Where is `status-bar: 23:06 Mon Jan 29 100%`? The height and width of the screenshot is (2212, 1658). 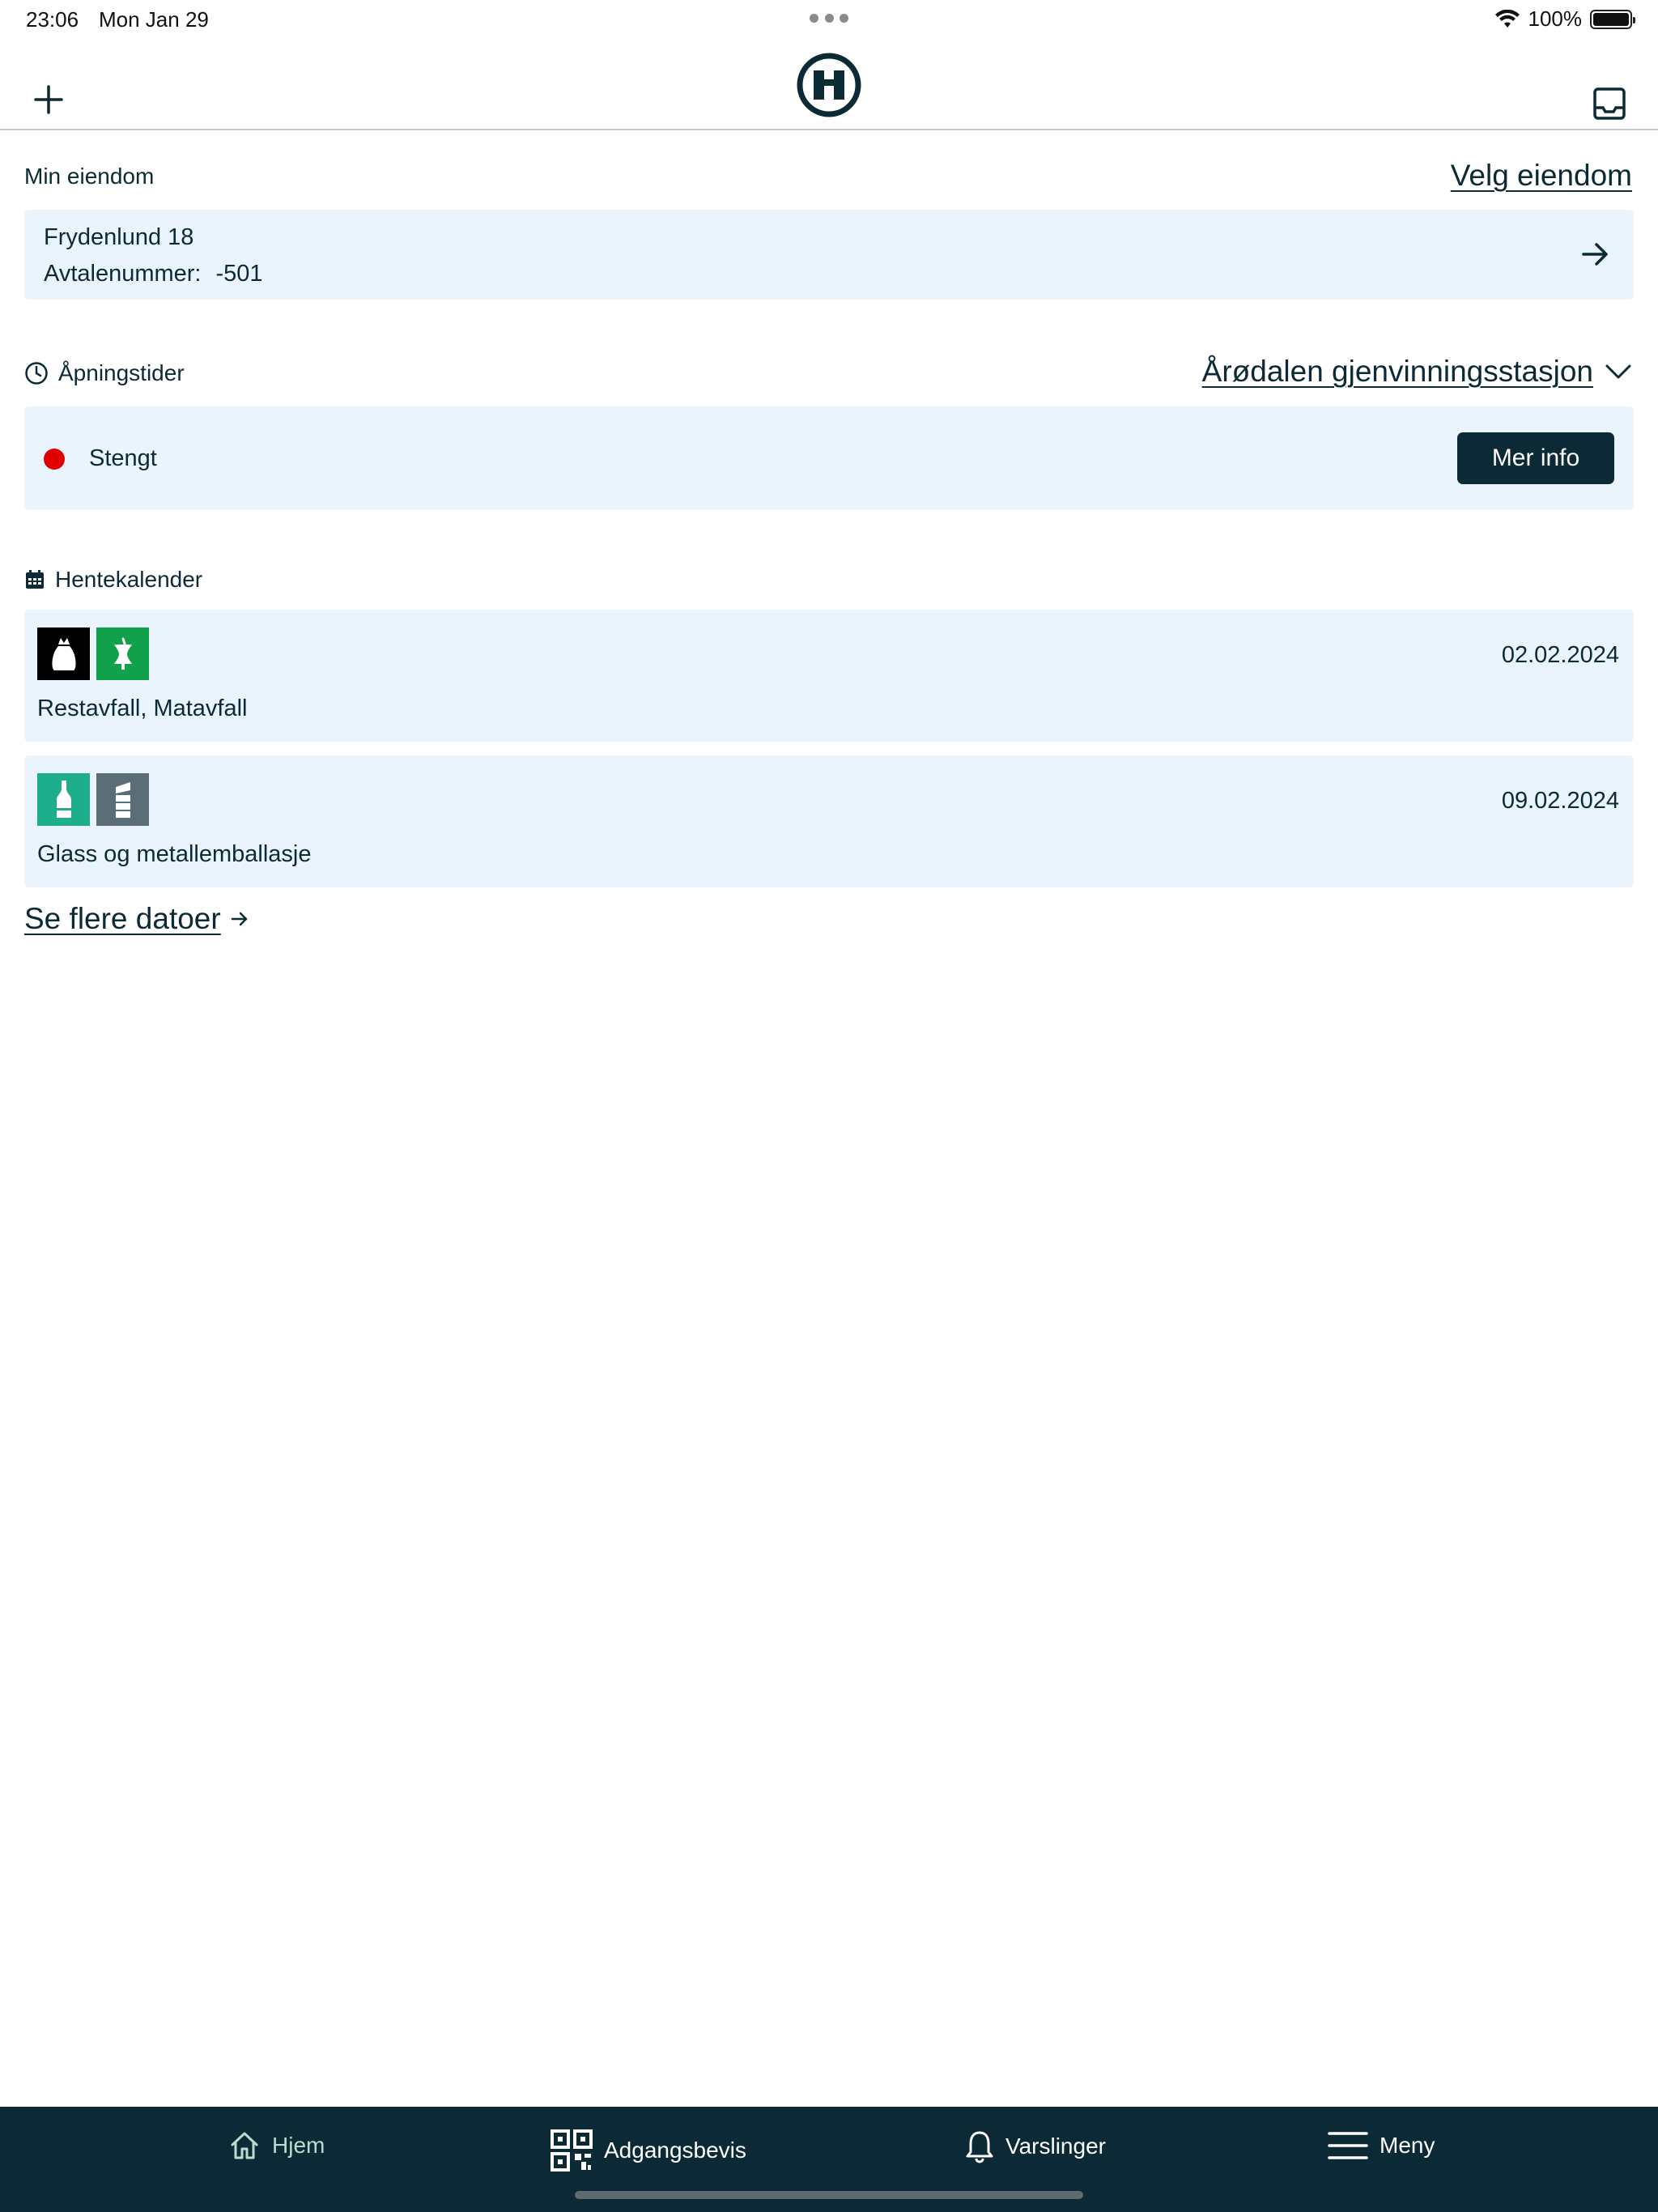 status-bar: 23:06 Mon Jan 29 100% is located at coordinates (829, 19).